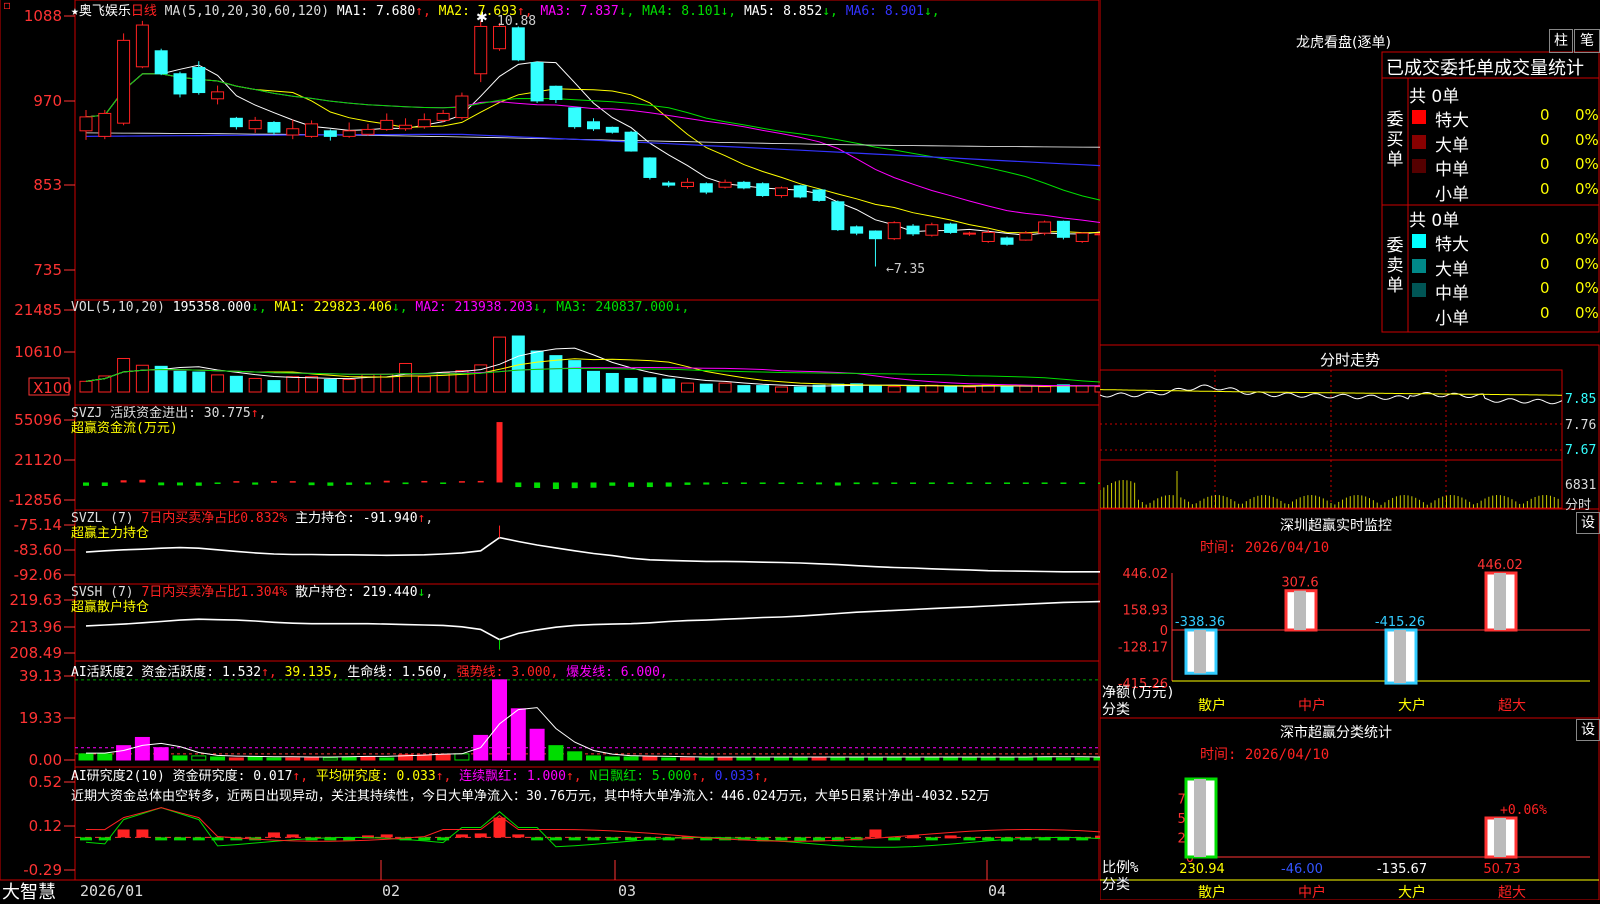  Describe the element at coordinates (1523, 810) in the screenshot. I see `sz-class-bar-top-label: +0.06%` at that location.